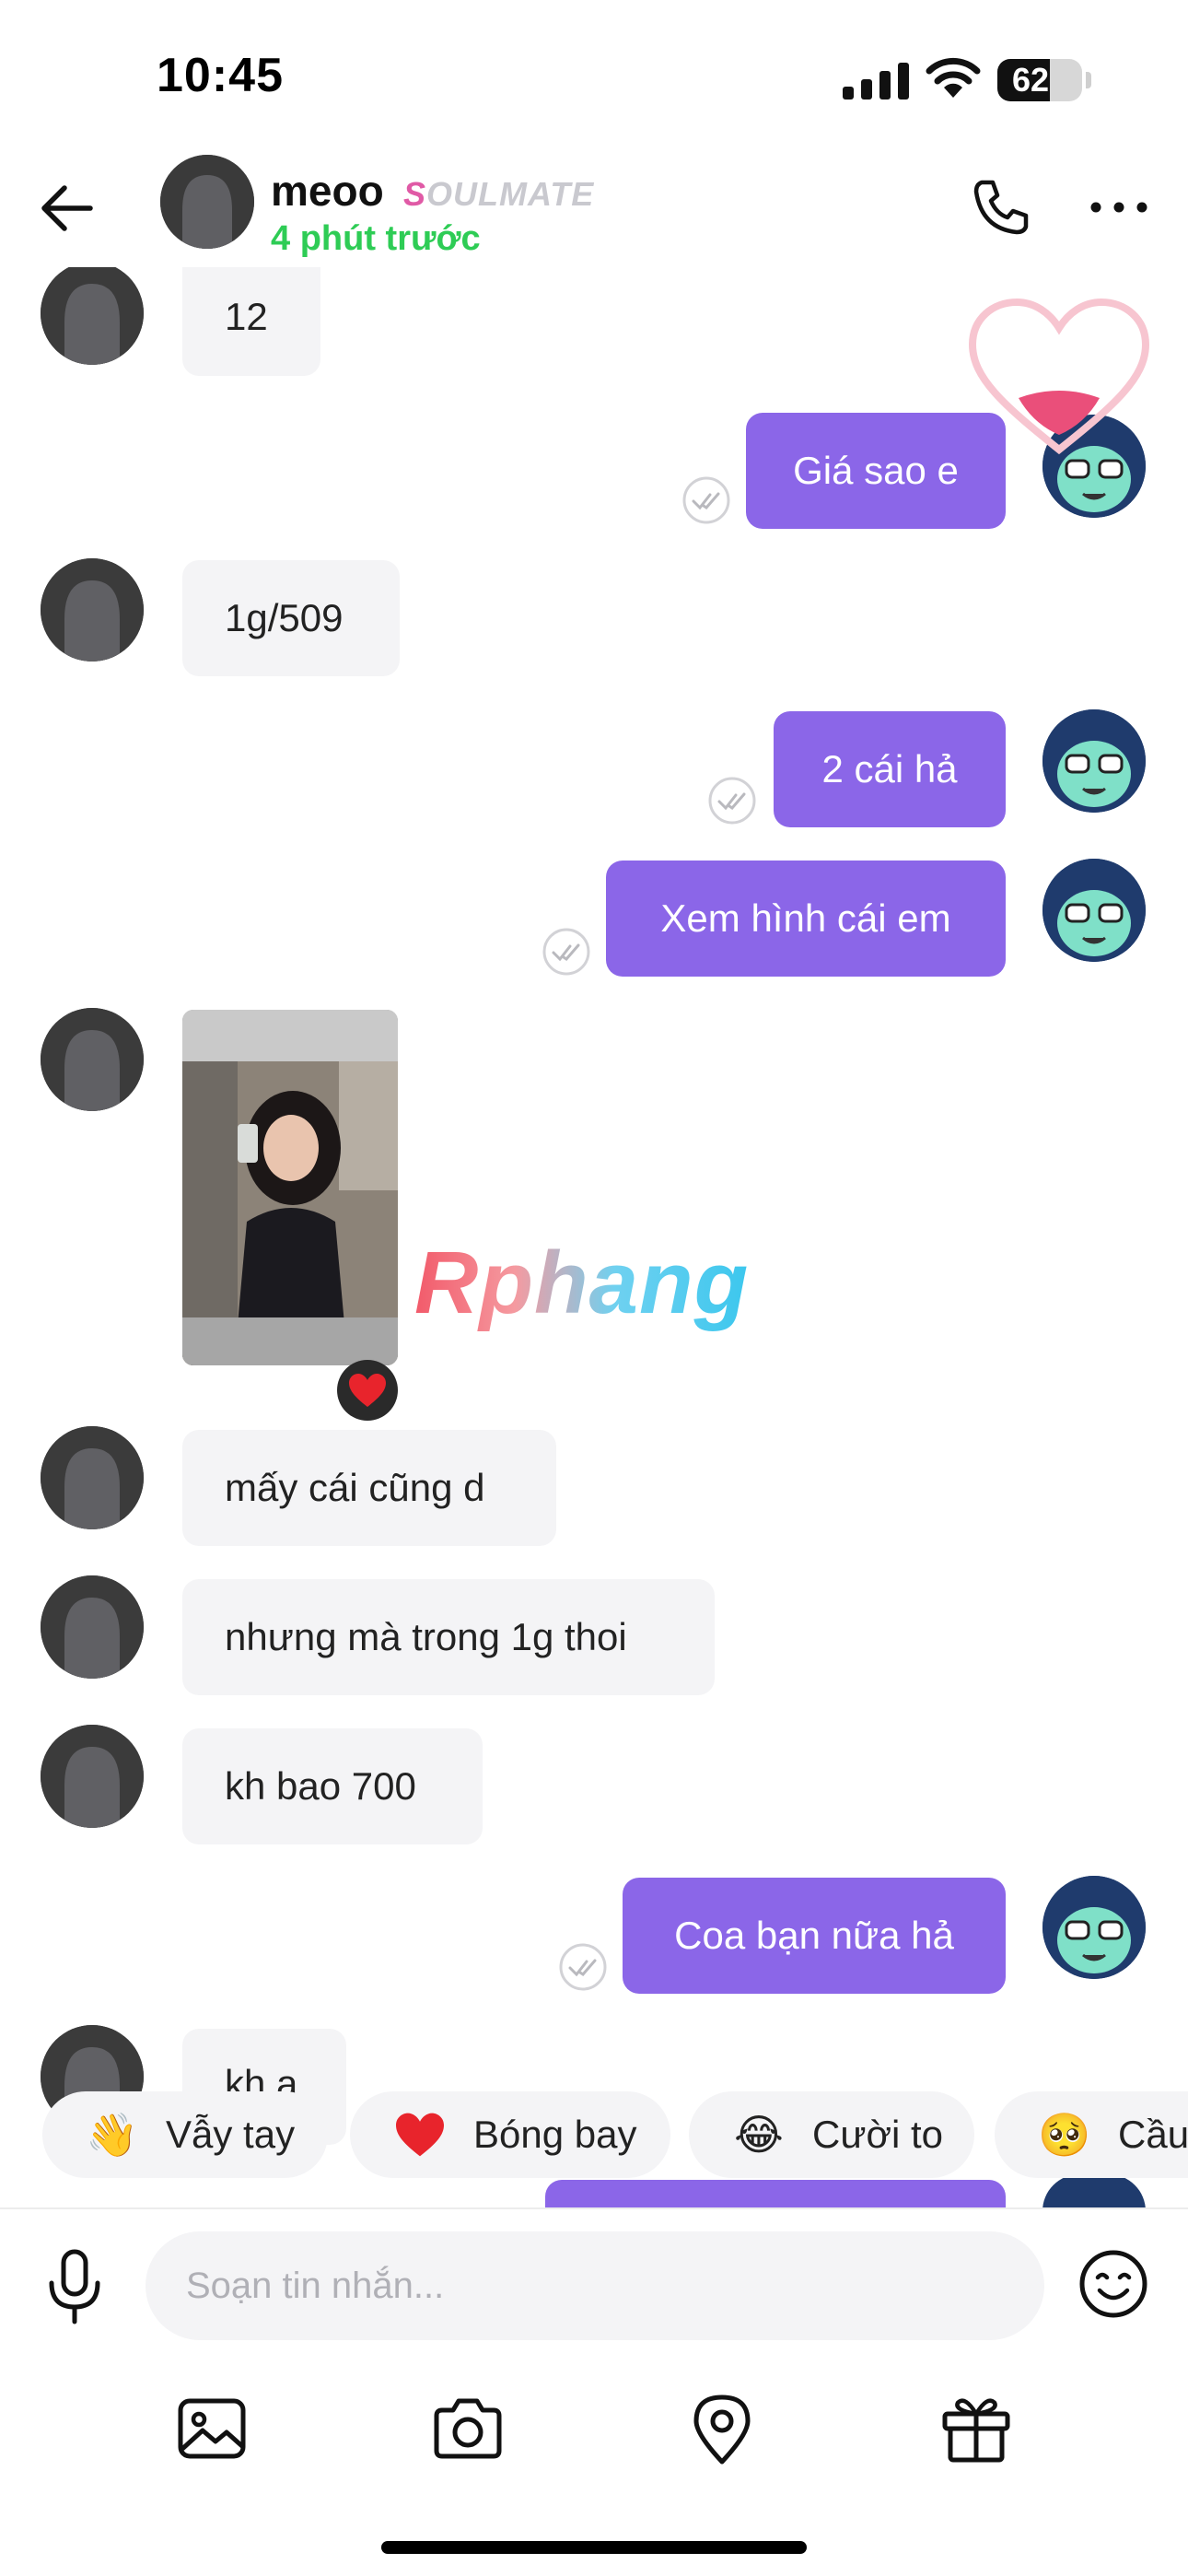 This screenshot has width=1188, height=2576. I want to click on cellular-signal-icon, so click(876, 81).